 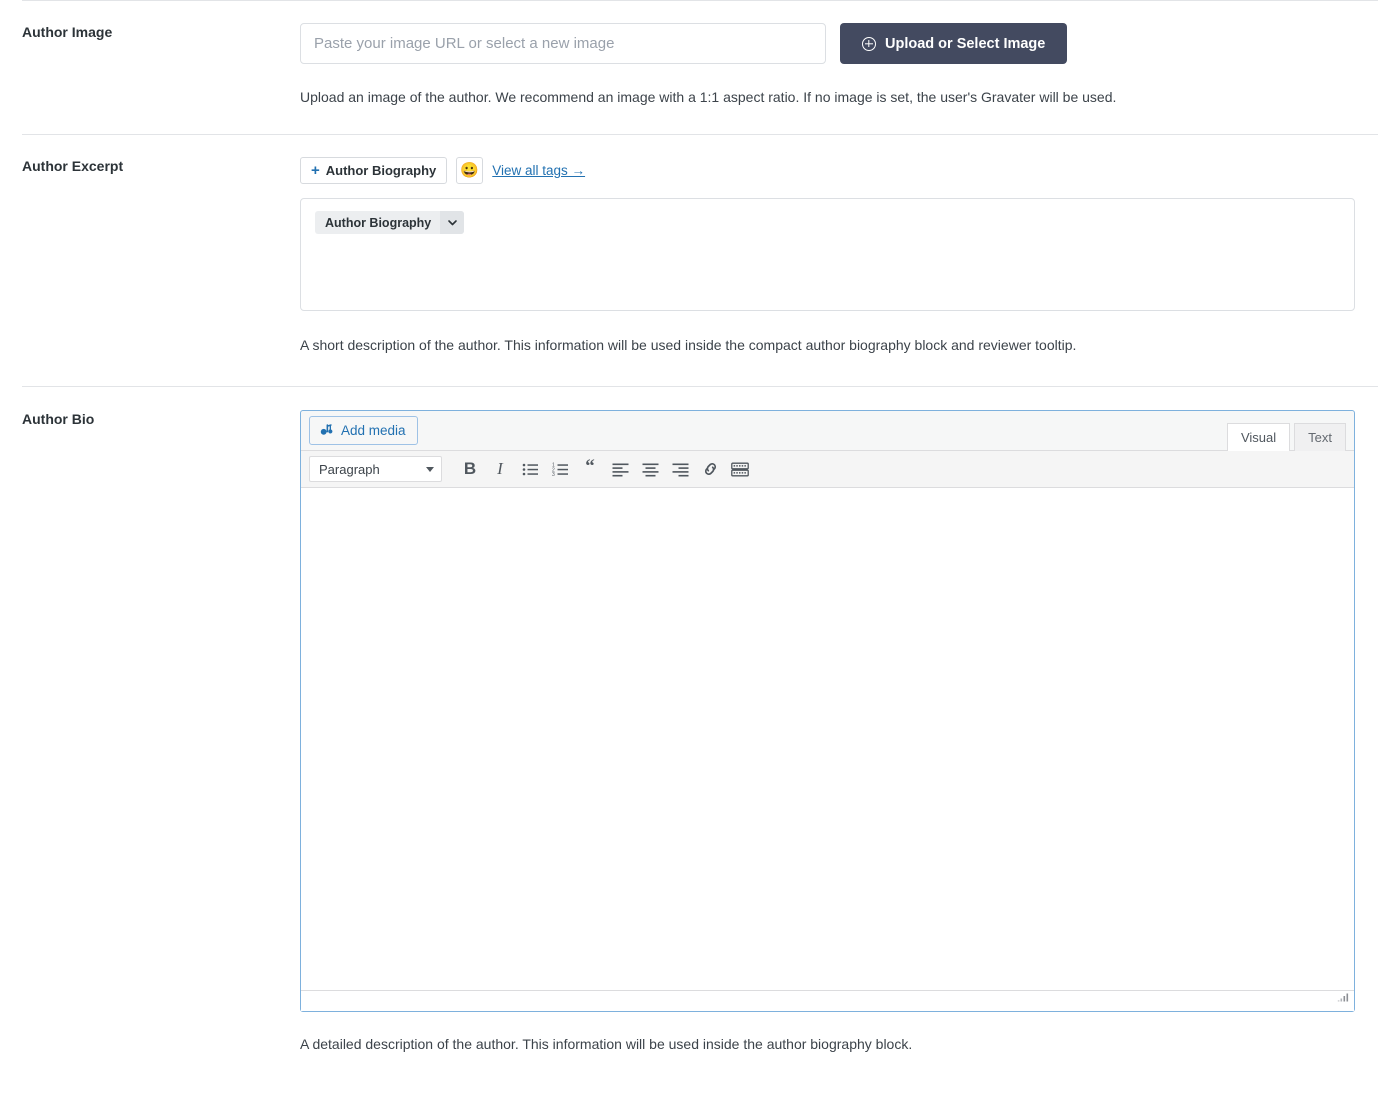 What do you see at coordinates (680, 469) in the screenshot?
I see `align-right-button` at bounding box center [680, 469].